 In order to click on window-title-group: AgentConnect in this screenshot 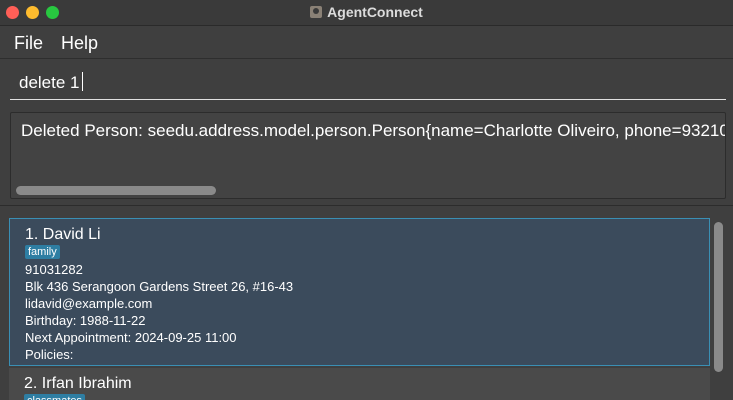, I will do `click(366, 12)`.